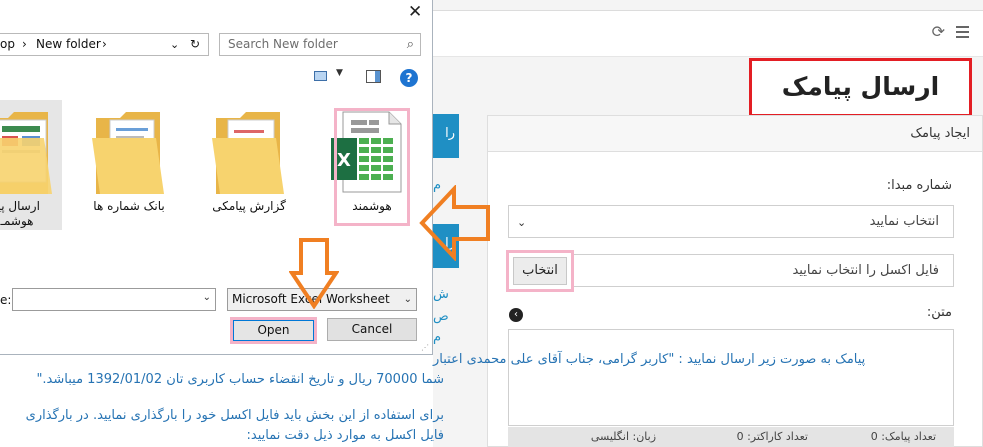  Describe the element at coordinates (7, 44) in the screenshot. I see `breadcrumb-part-1: op` at that location.